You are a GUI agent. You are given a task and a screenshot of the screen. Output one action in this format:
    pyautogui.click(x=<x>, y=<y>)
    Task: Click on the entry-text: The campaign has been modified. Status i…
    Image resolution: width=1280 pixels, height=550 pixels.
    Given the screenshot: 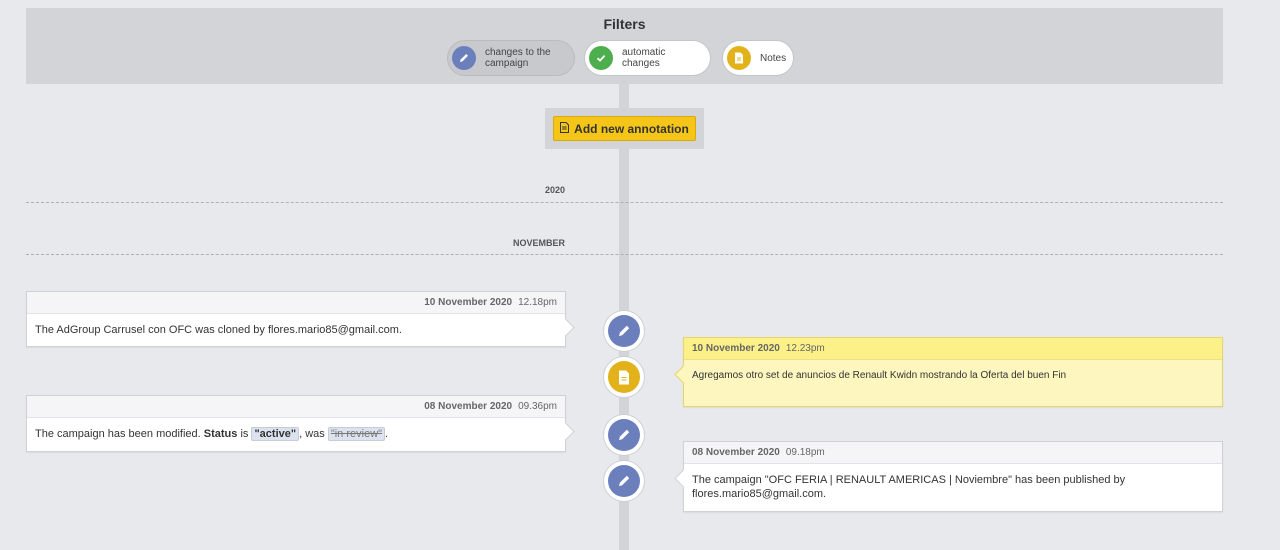 What is the action you would take?
    pyautogui.click(x=296, y=434)
    